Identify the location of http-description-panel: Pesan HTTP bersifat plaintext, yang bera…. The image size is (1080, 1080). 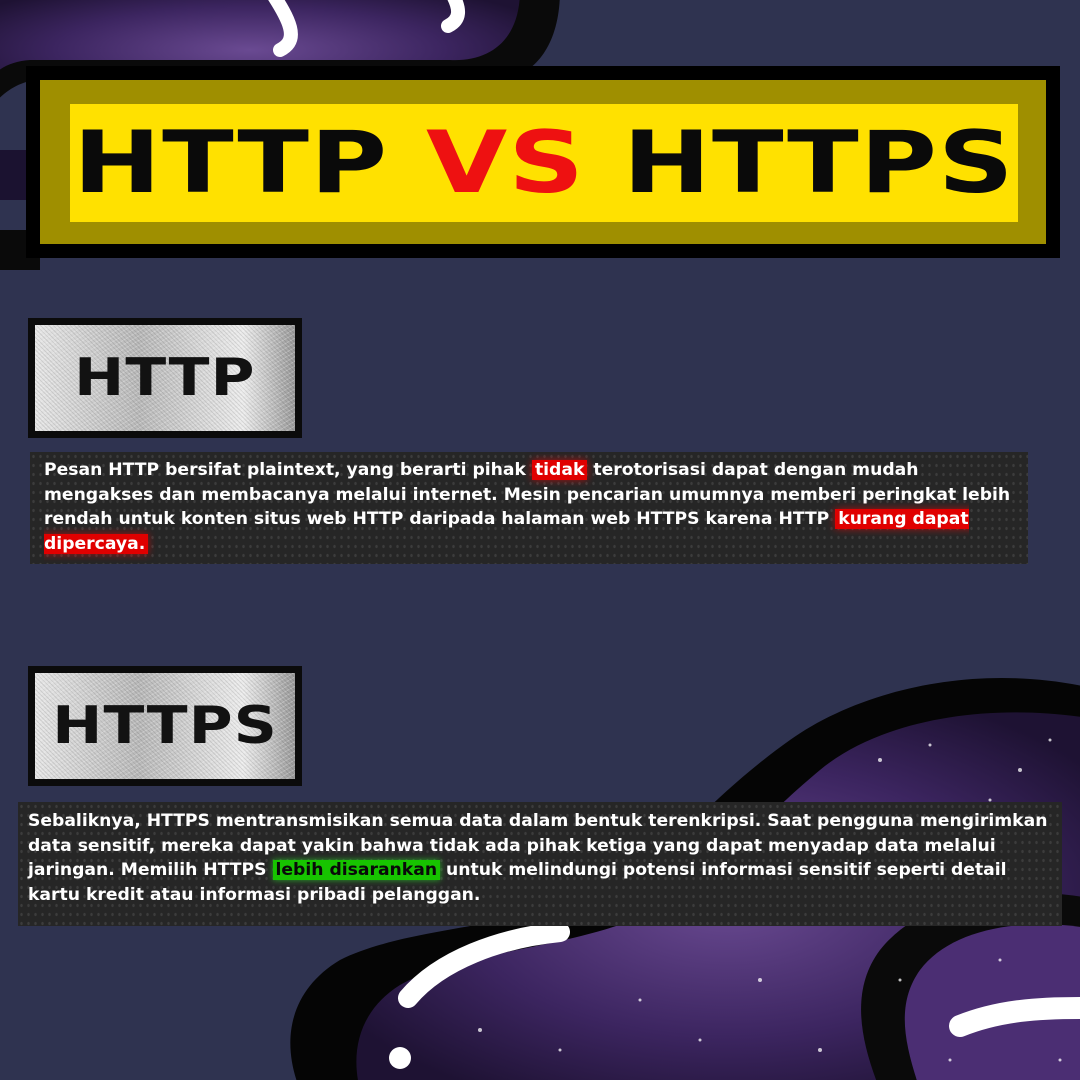
(529, 508).